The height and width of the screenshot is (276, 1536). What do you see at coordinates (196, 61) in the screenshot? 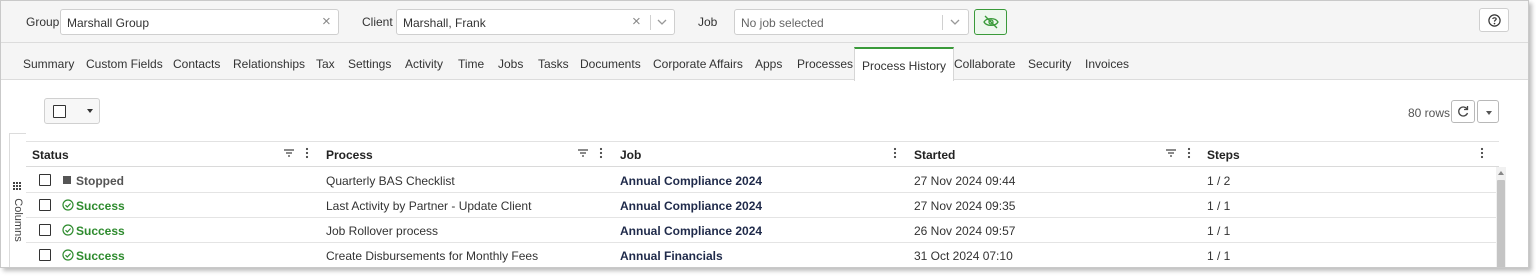
I see `tab-contacts: Contacts` at bounding box center [196, 61].